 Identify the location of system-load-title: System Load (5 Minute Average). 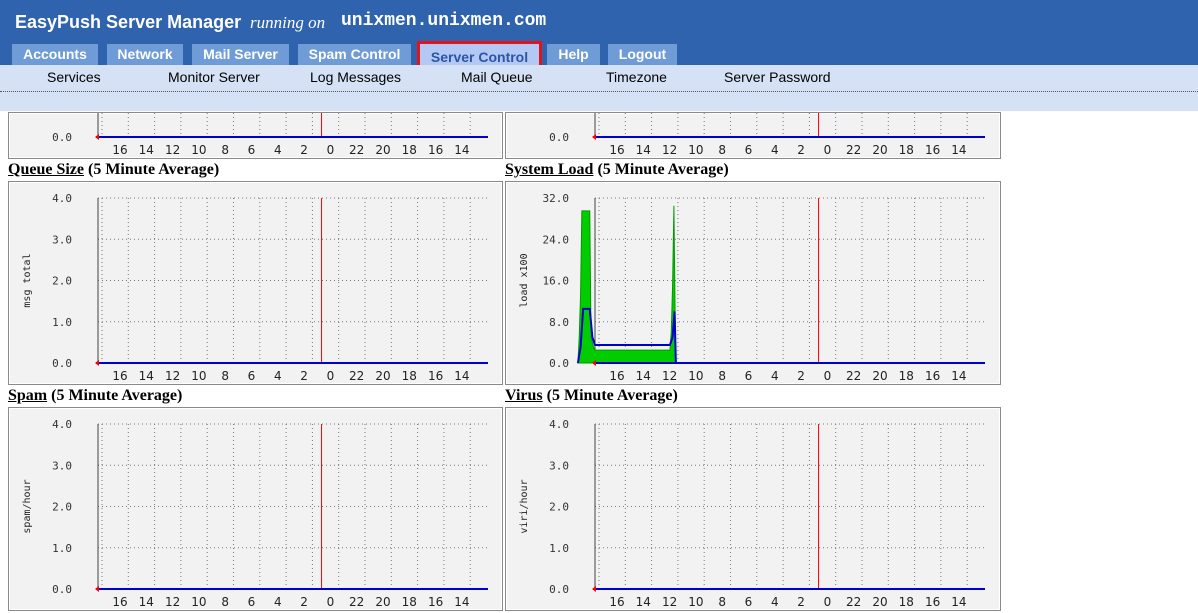
(617, 170).